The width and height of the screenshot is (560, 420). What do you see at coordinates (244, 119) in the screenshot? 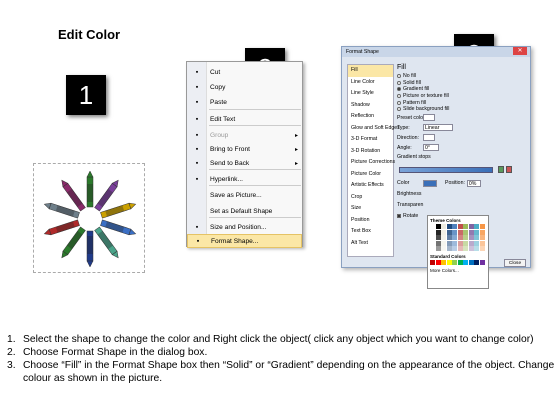
I see `menu-item-edit-text: ▪ Edit Text` at bounding box center [244, 119].